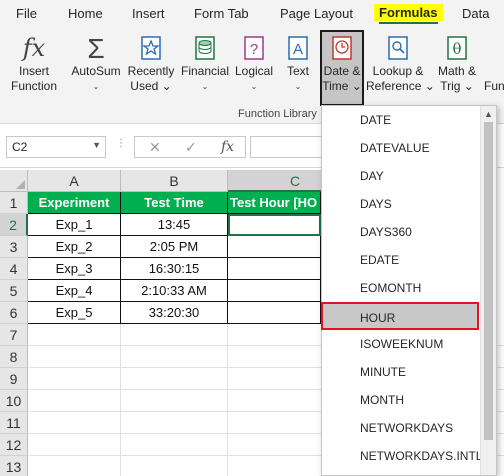 The width and height of the screenshot is (504, 476). I want to click on tab-form-tab: Form Tab, so click(221, 13).